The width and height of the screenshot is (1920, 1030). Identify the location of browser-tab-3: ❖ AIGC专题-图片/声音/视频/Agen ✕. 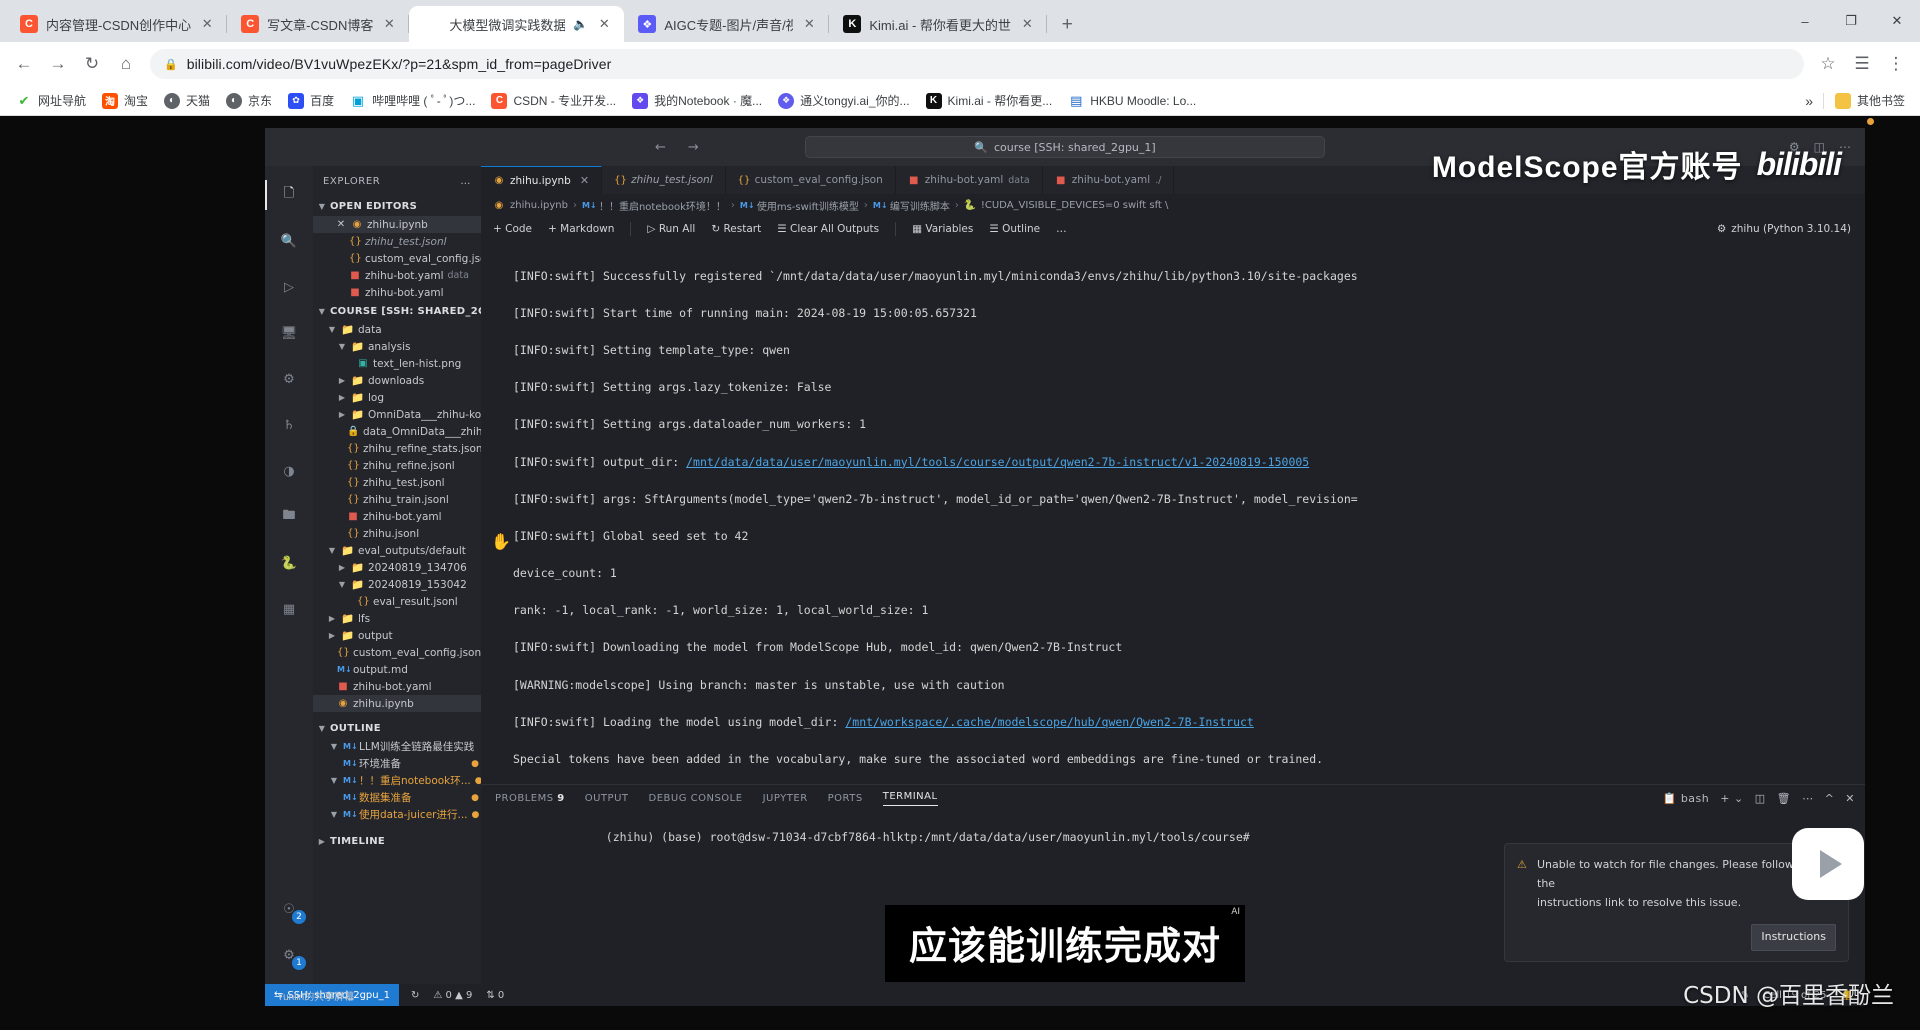
(727, 24).